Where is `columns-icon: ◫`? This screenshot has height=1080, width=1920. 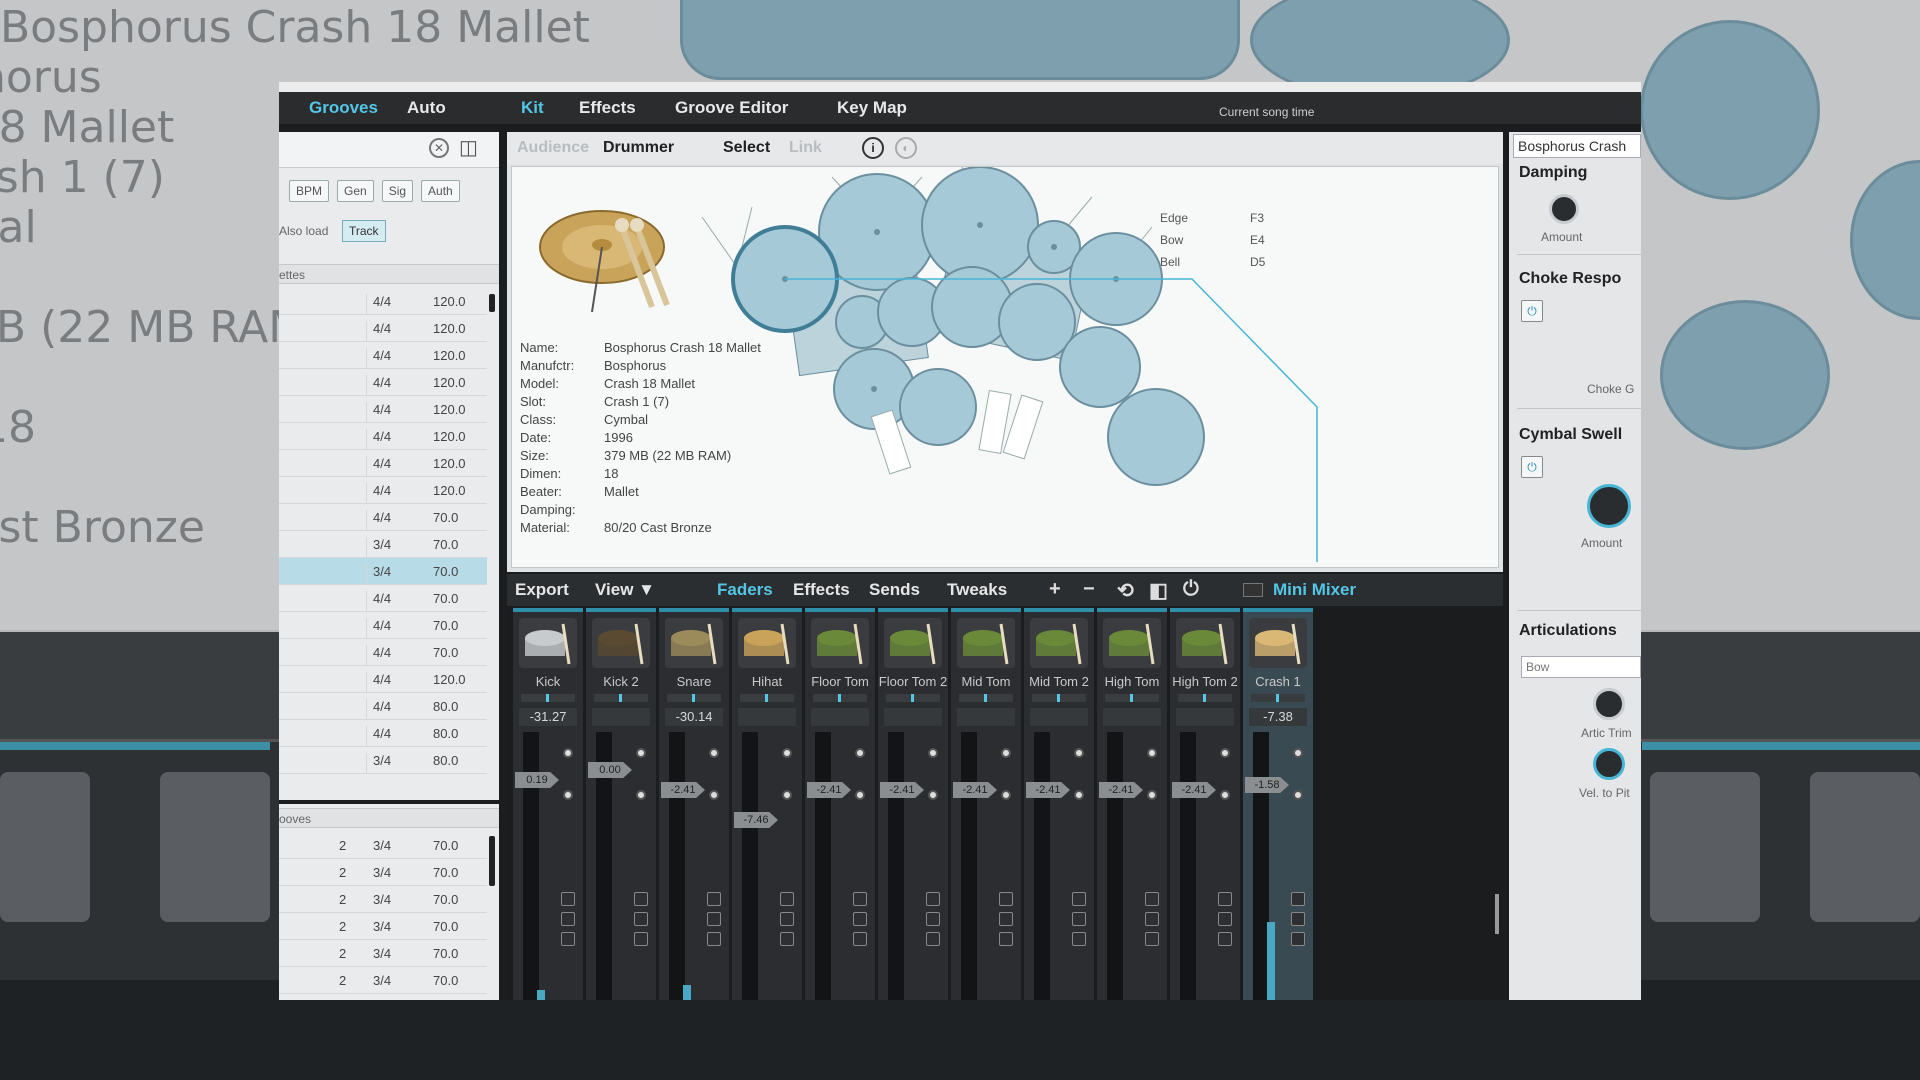
columns-icon: ◫ is located at coordinates (468, 148).